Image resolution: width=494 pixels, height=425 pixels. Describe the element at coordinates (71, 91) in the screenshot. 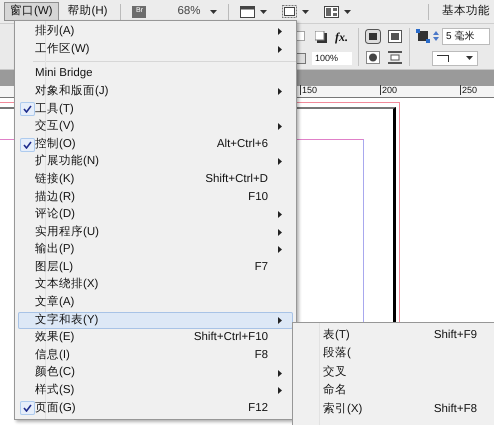

I see `menu-item-label: 对象和版面(J)` at that location.